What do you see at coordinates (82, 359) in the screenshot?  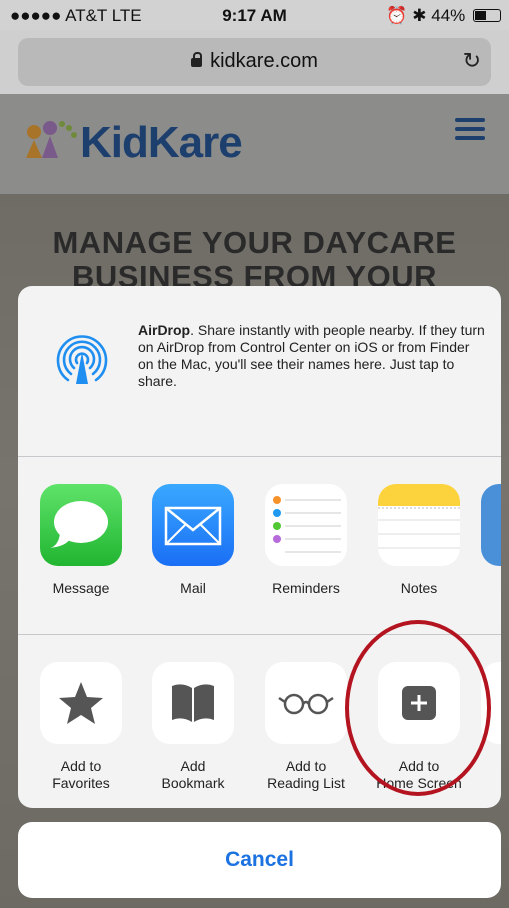 I see `airdrop-icon` at bounding box center [82, 359].